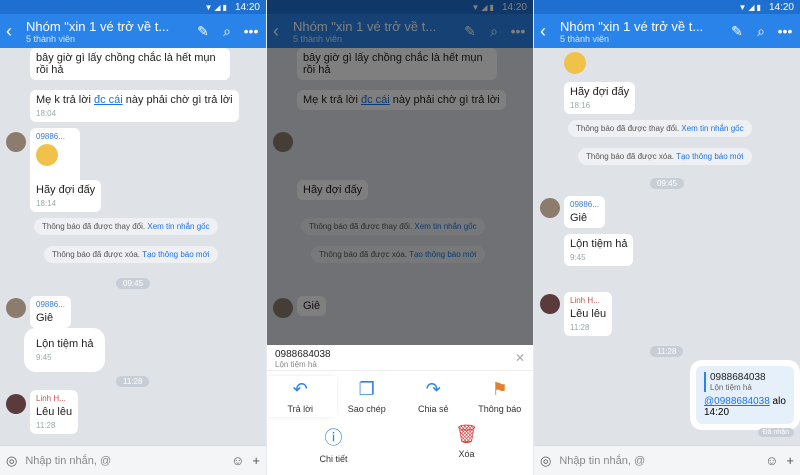 This screenshot has width=800, height=475. I want to click on quoted-message: 0988684038 Lộn tiệm hả, so click(745, 382).